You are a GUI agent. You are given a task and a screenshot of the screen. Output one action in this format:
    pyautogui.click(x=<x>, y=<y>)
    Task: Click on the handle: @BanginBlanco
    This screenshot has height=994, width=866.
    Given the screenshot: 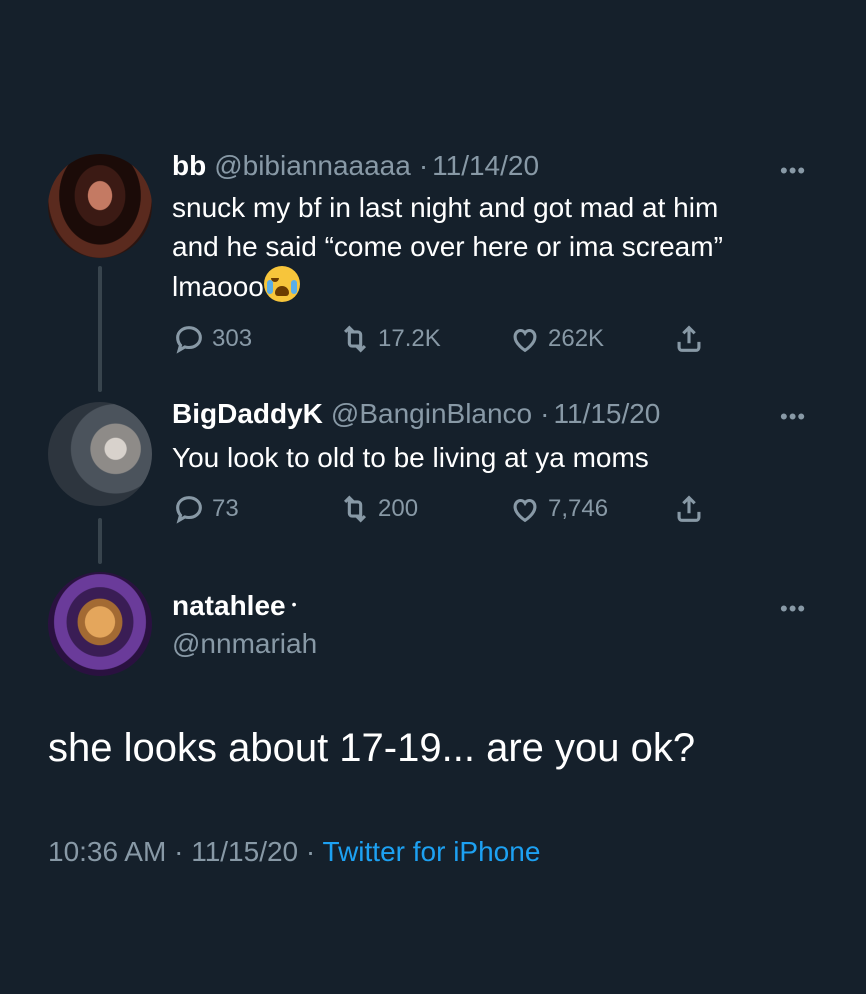 What is the action you would take?
    pyautogui.click(x=431, y=413)
    